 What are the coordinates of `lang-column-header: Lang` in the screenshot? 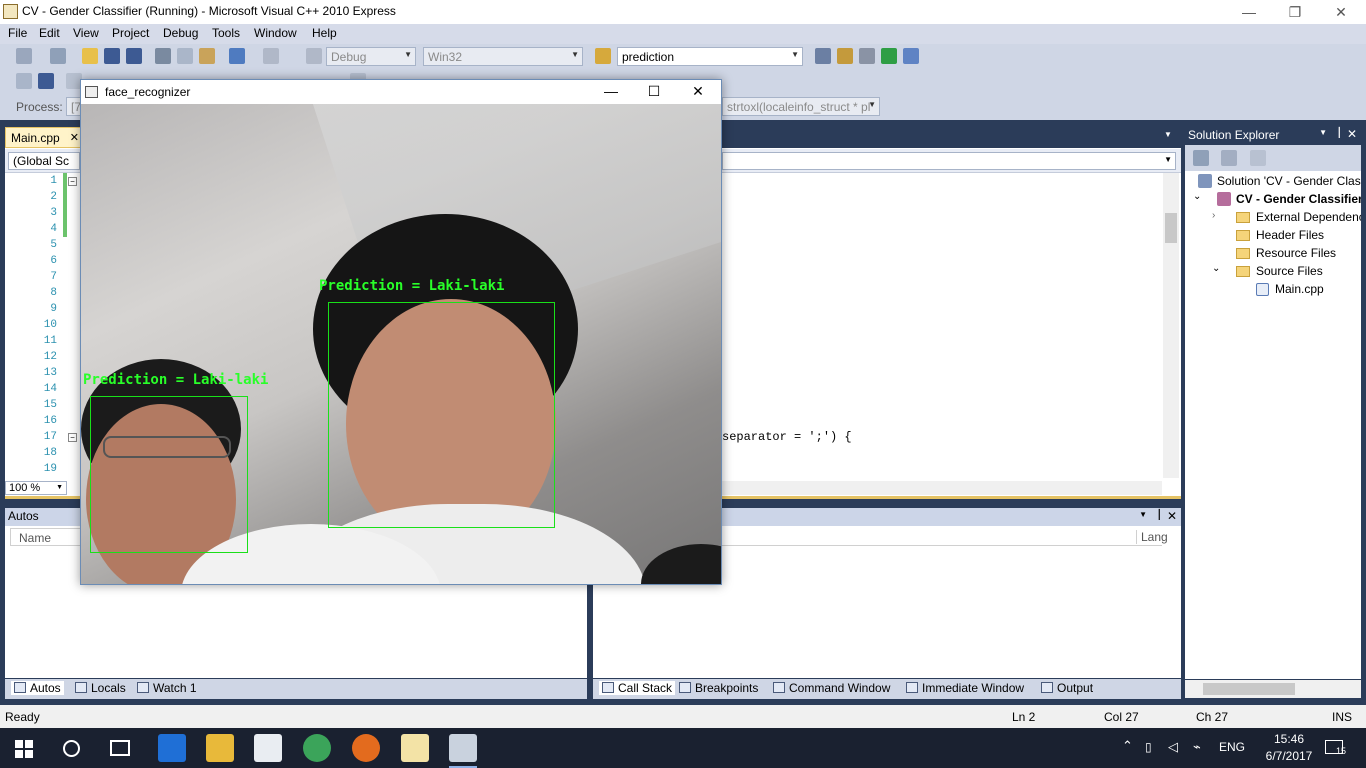 It's located at (1152, 537).